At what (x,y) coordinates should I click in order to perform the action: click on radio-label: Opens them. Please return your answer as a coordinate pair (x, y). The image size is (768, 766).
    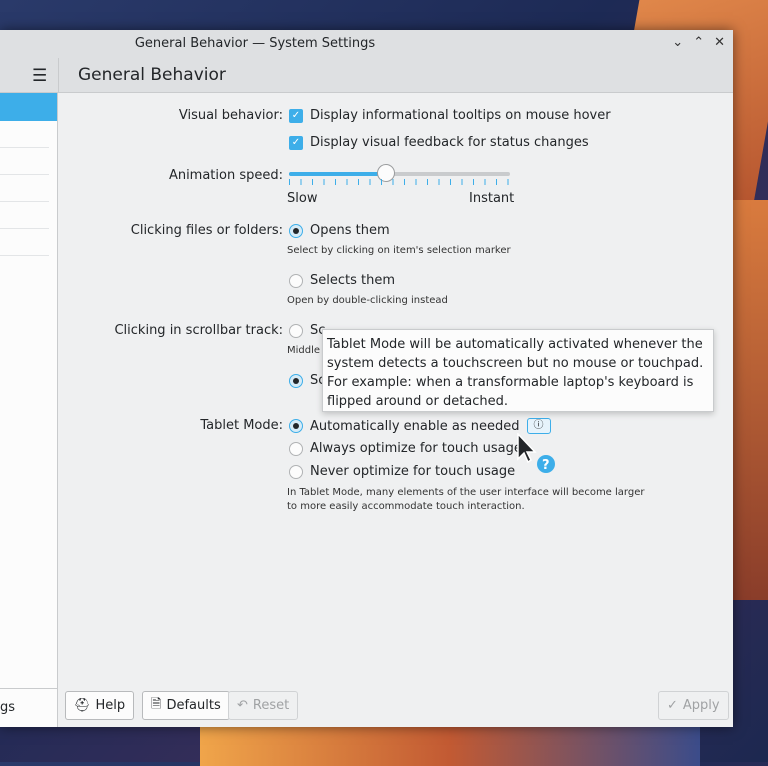
    Looking at the image, I should click on (350, 230).